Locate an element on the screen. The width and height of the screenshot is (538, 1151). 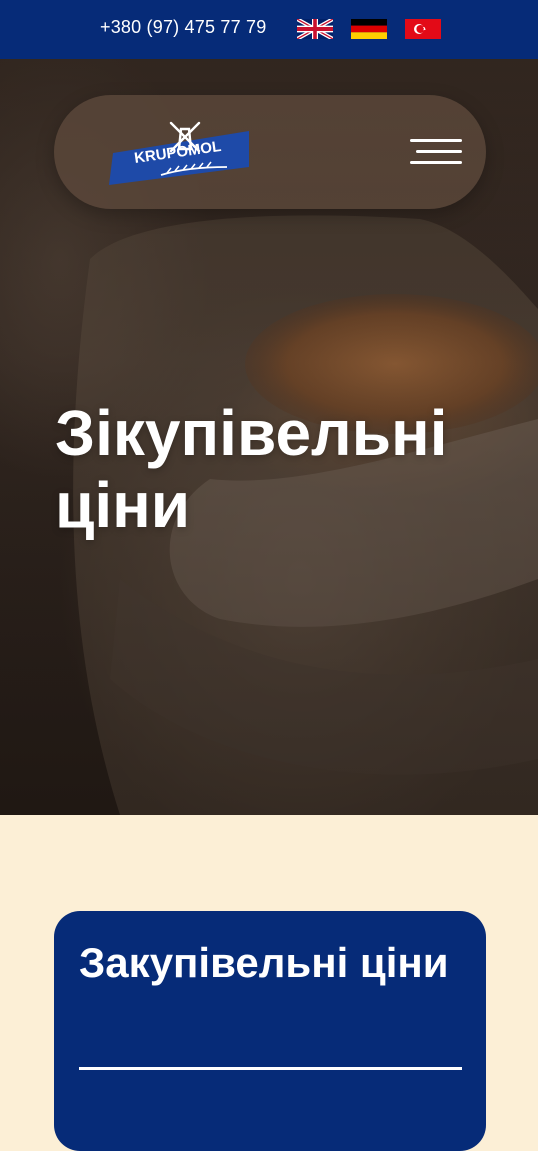
top-bar: +380 (97) 475 77 79 is located at coordinates (269, 29).